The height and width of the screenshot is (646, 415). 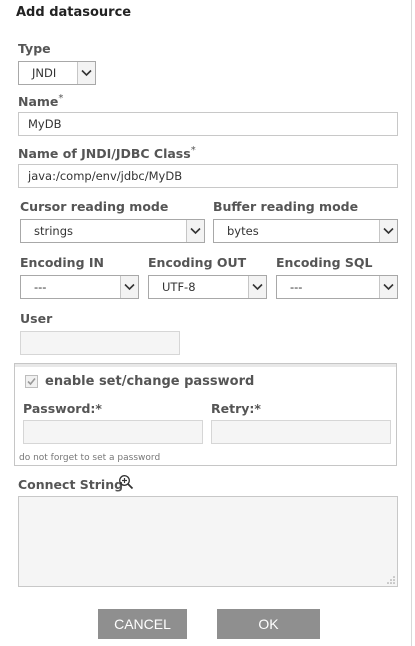 I want to click on connect-string-label: Connect String, so click(x=71, y=484).